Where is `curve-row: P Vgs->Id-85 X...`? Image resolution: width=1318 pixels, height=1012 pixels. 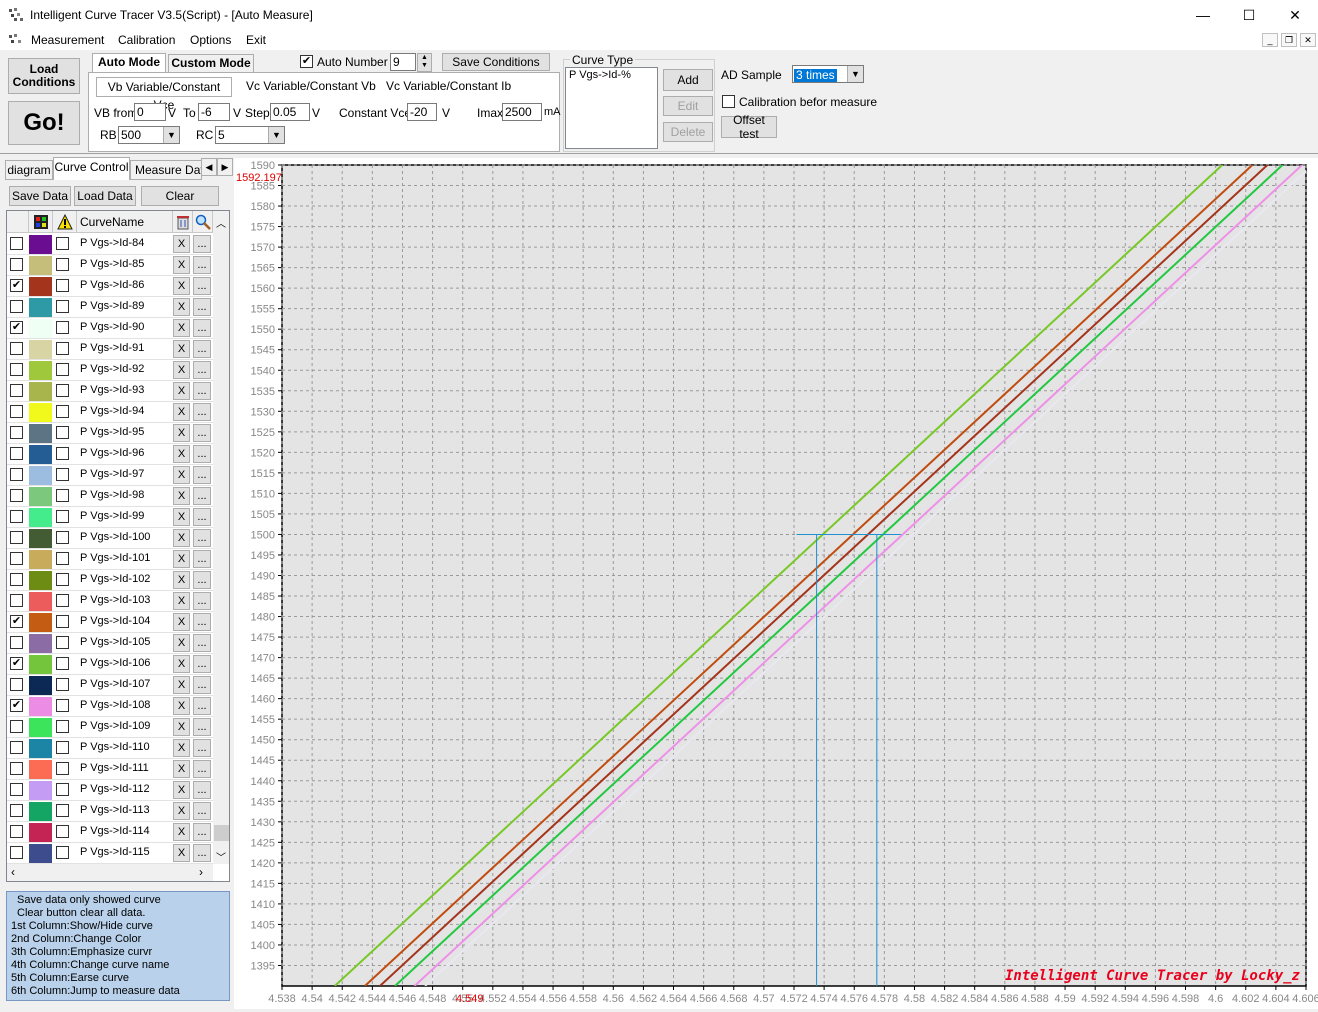 curve-row: P Vgs->Id-85 X... is located at coordinates (110, 265).